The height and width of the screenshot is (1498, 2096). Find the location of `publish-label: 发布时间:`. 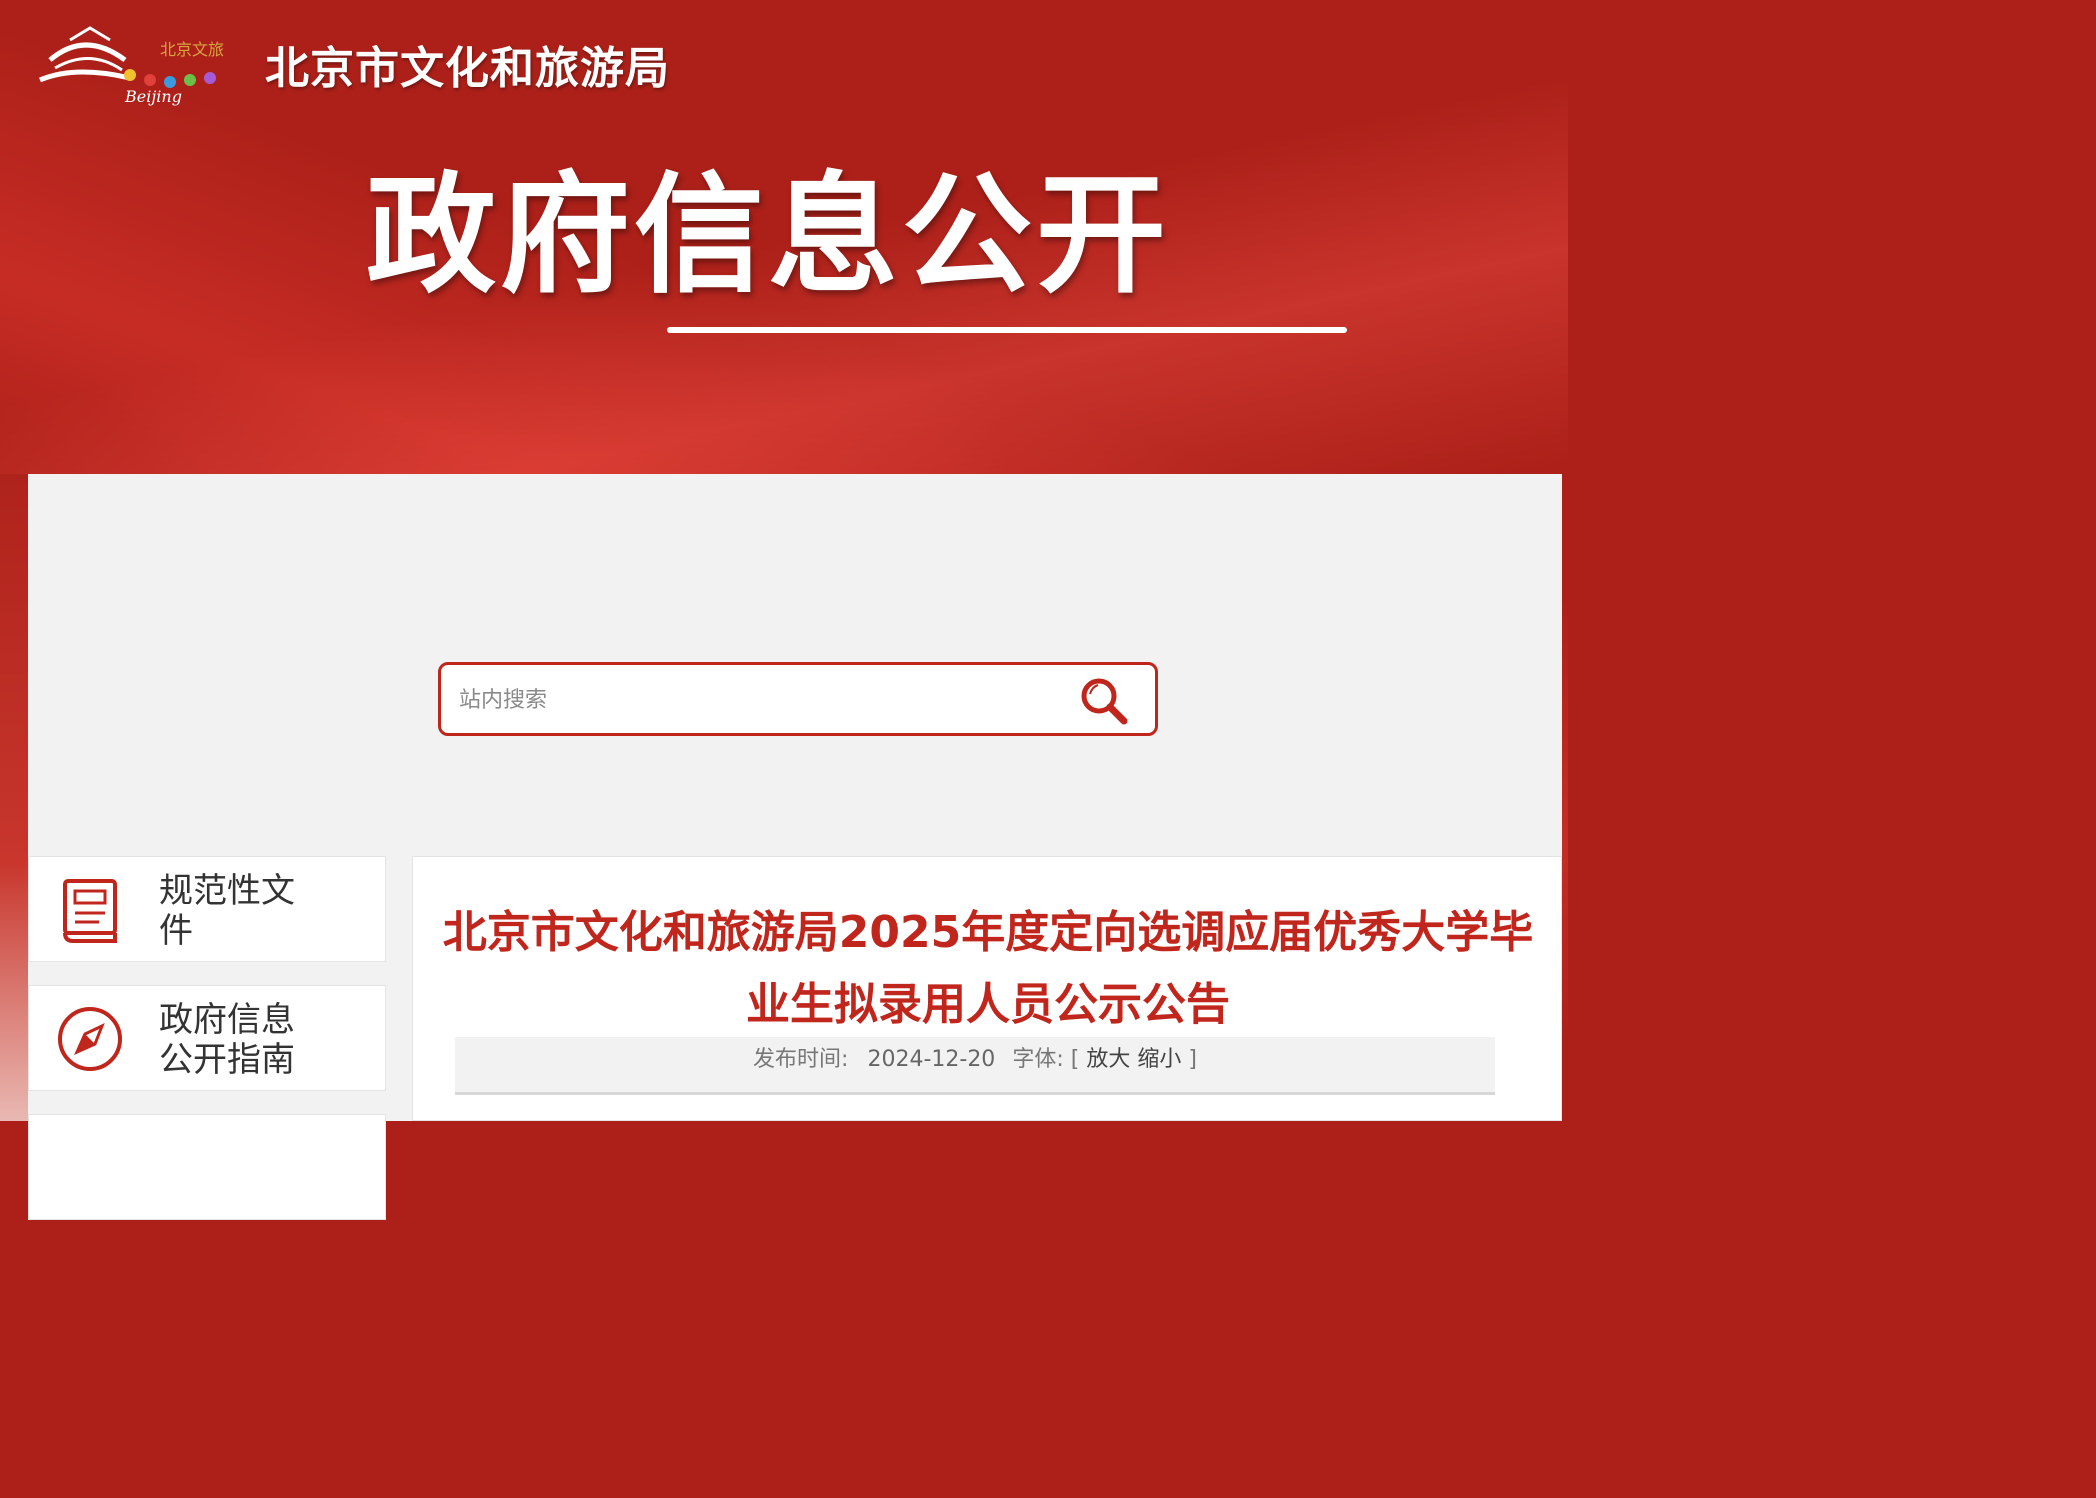

publish-label: 发布时间: is located at coordinates (801, 1059).